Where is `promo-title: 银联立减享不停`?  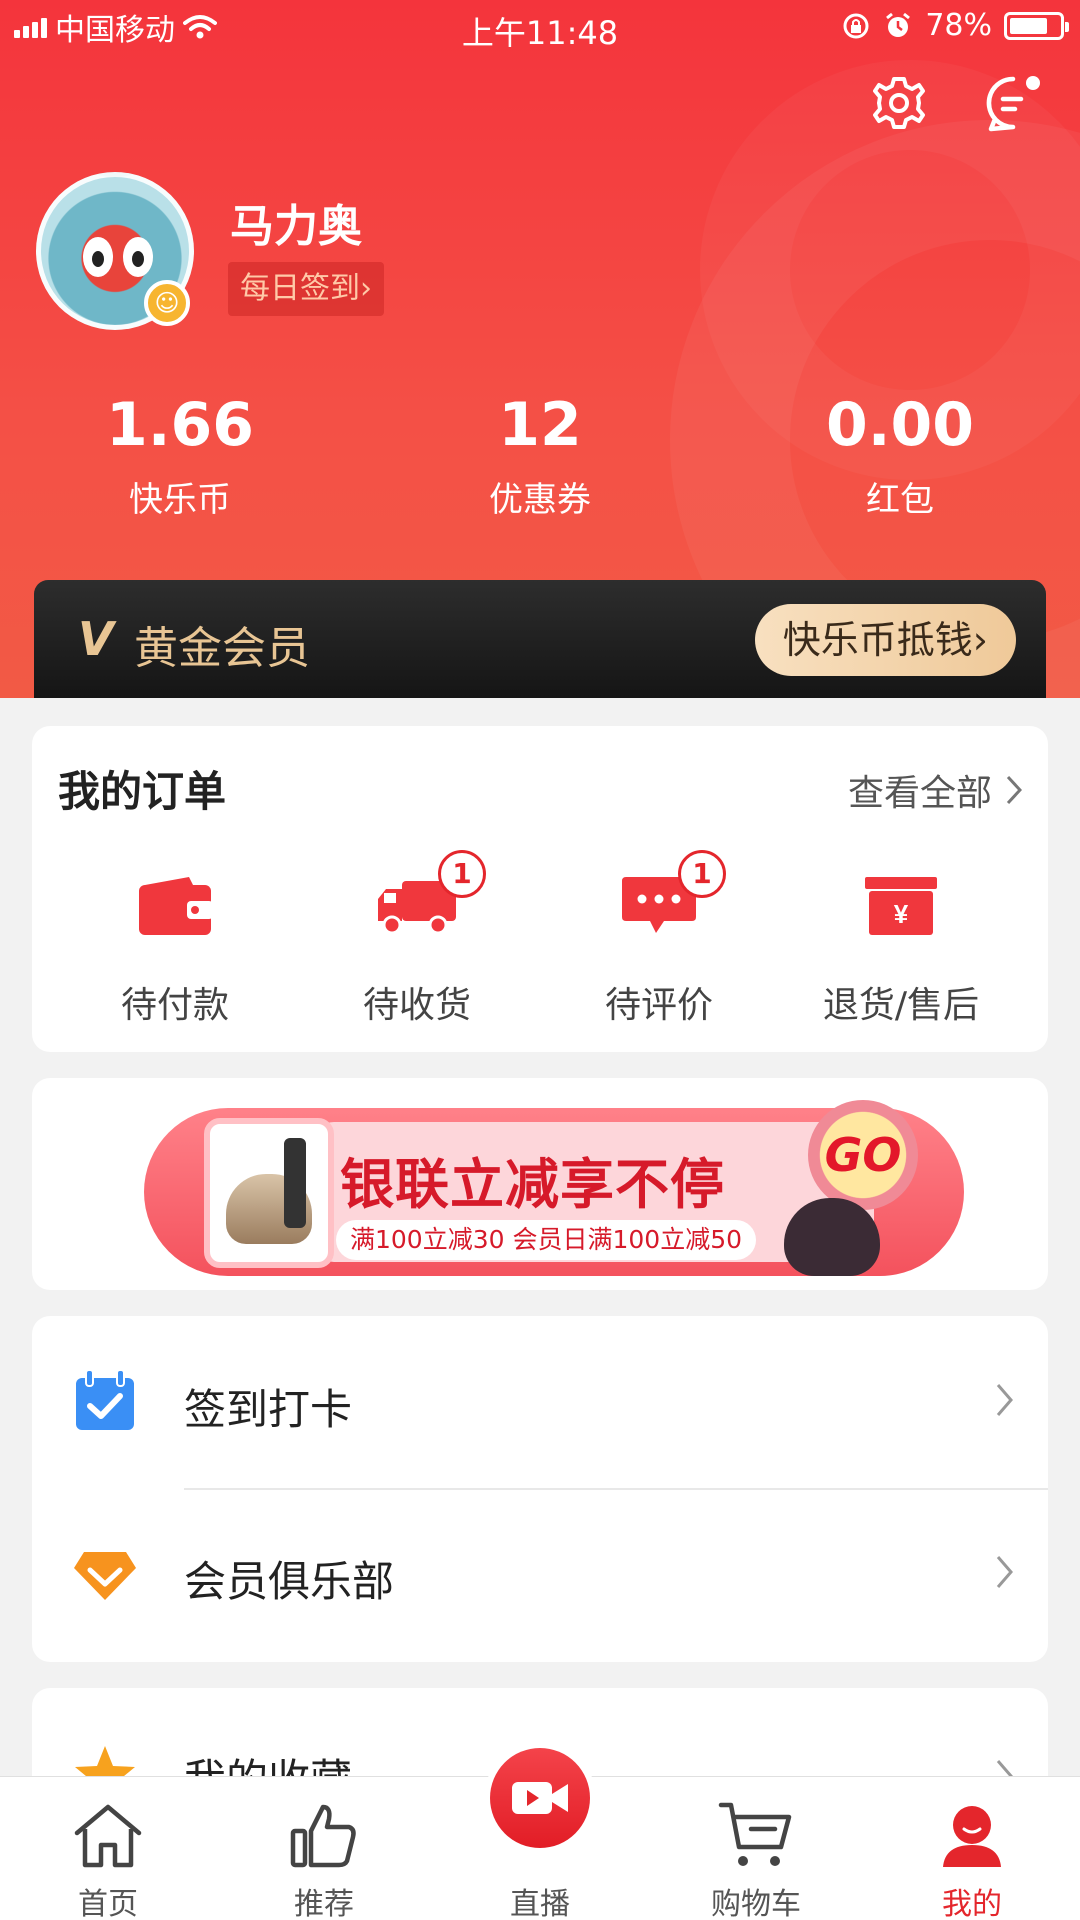
promo-title: 银联立减享不停 is located at coordinates (532, 1184).